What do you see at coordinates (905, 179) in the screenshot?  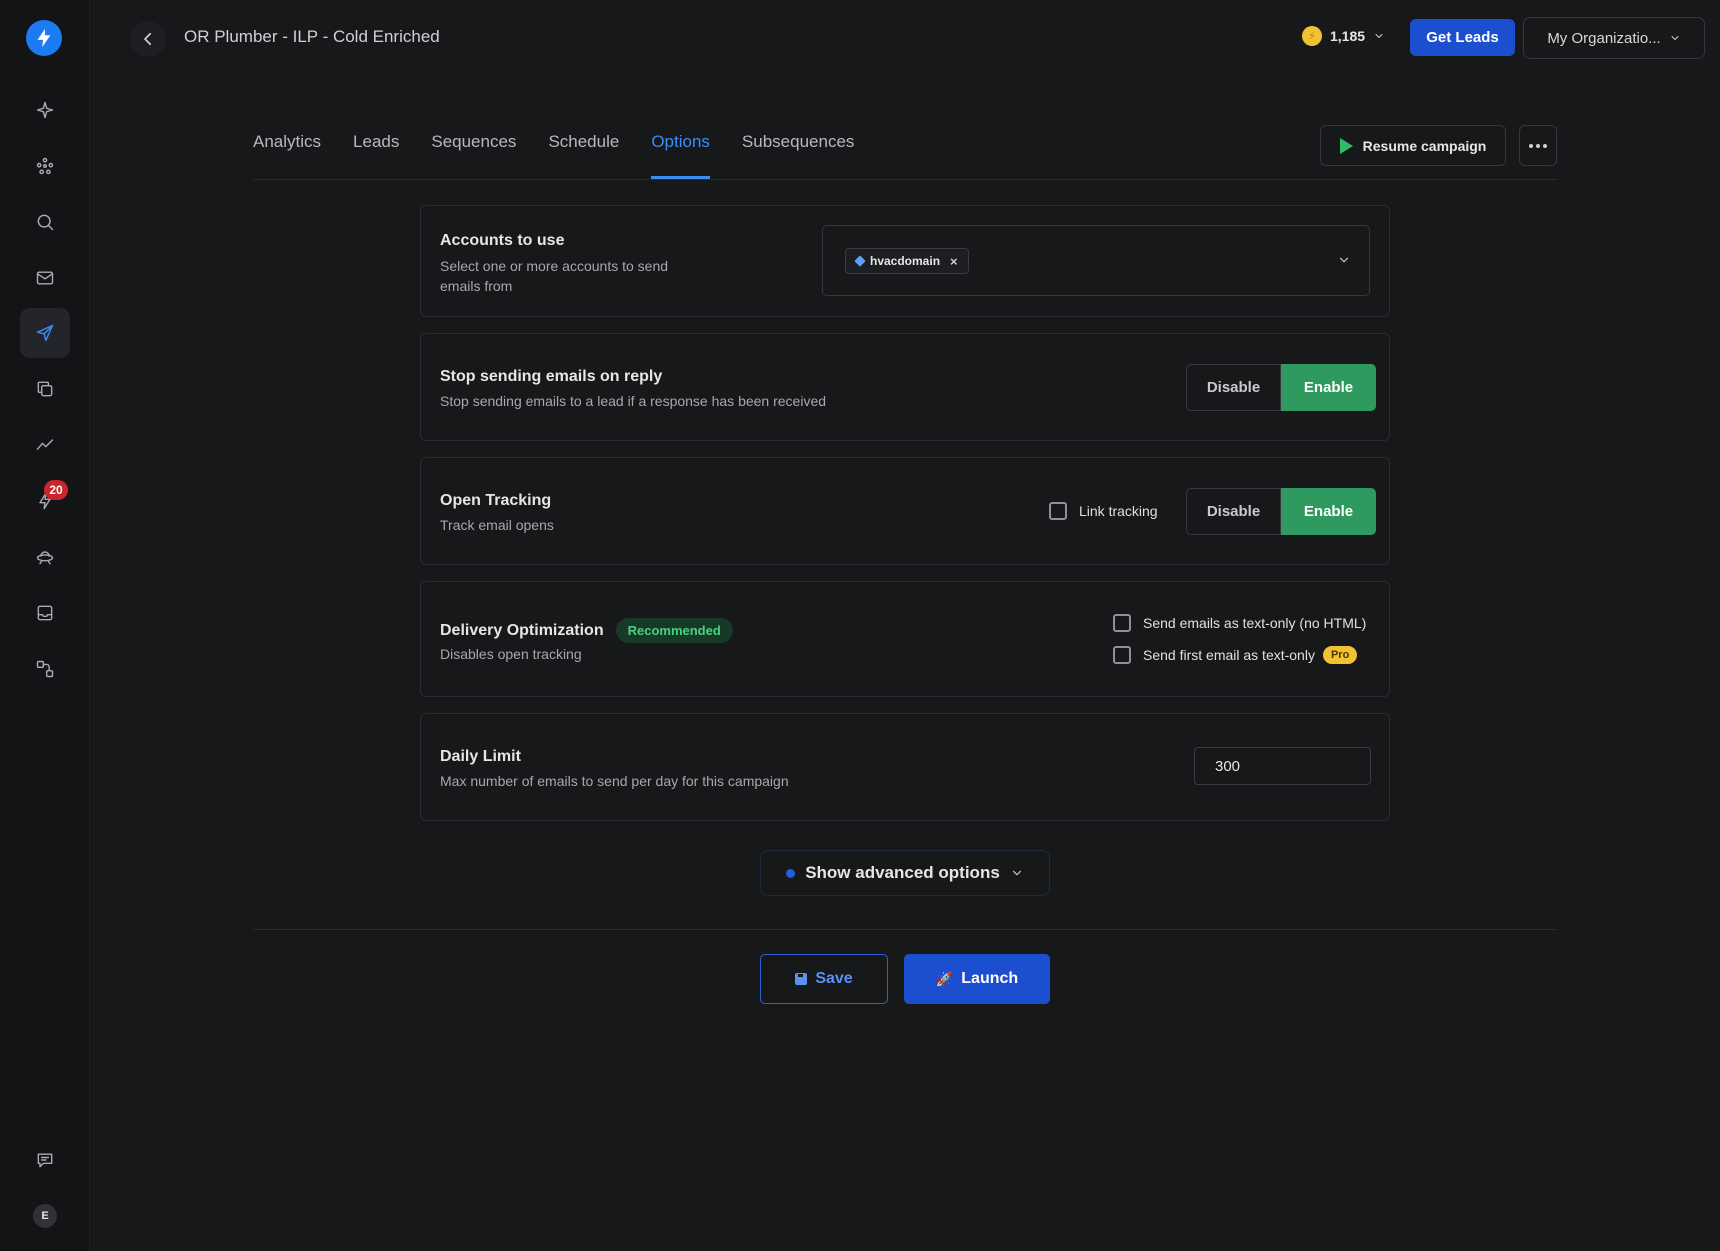 I see `tabs-divider` at bounding box center [905, 179].